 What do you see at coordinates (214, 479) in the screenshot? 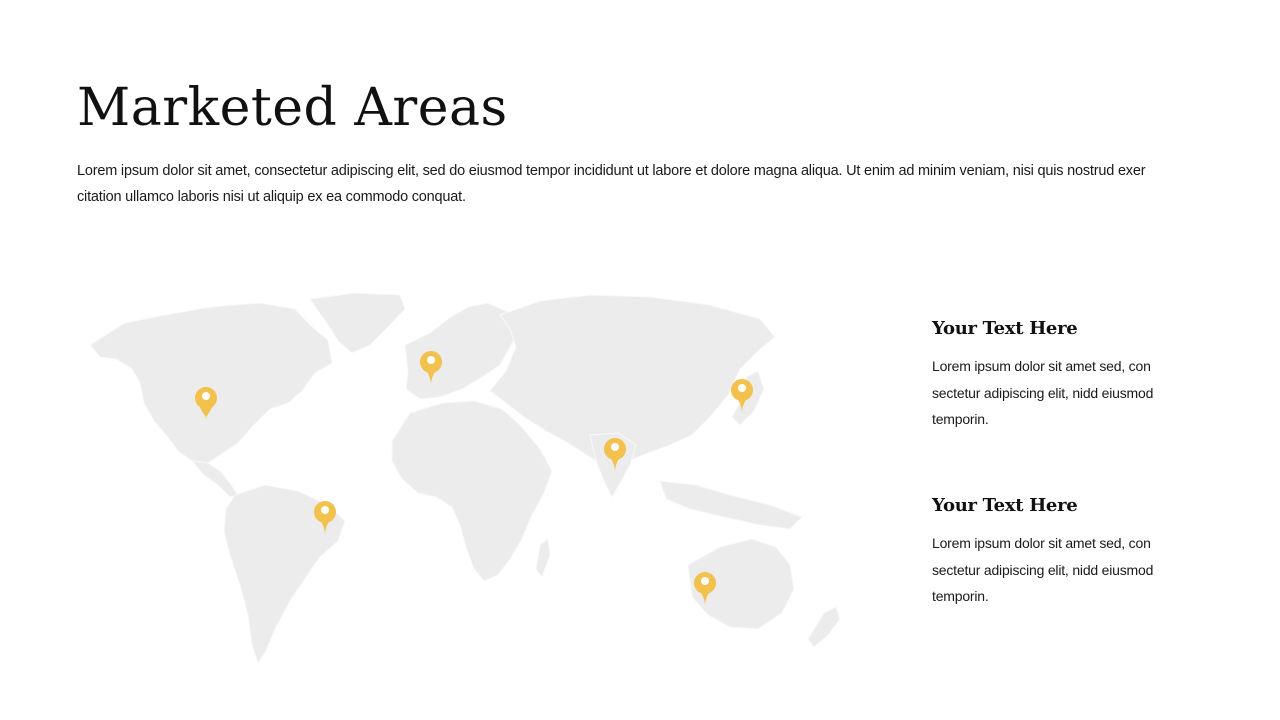
I see `central-america` at bounding box center [214, 479].